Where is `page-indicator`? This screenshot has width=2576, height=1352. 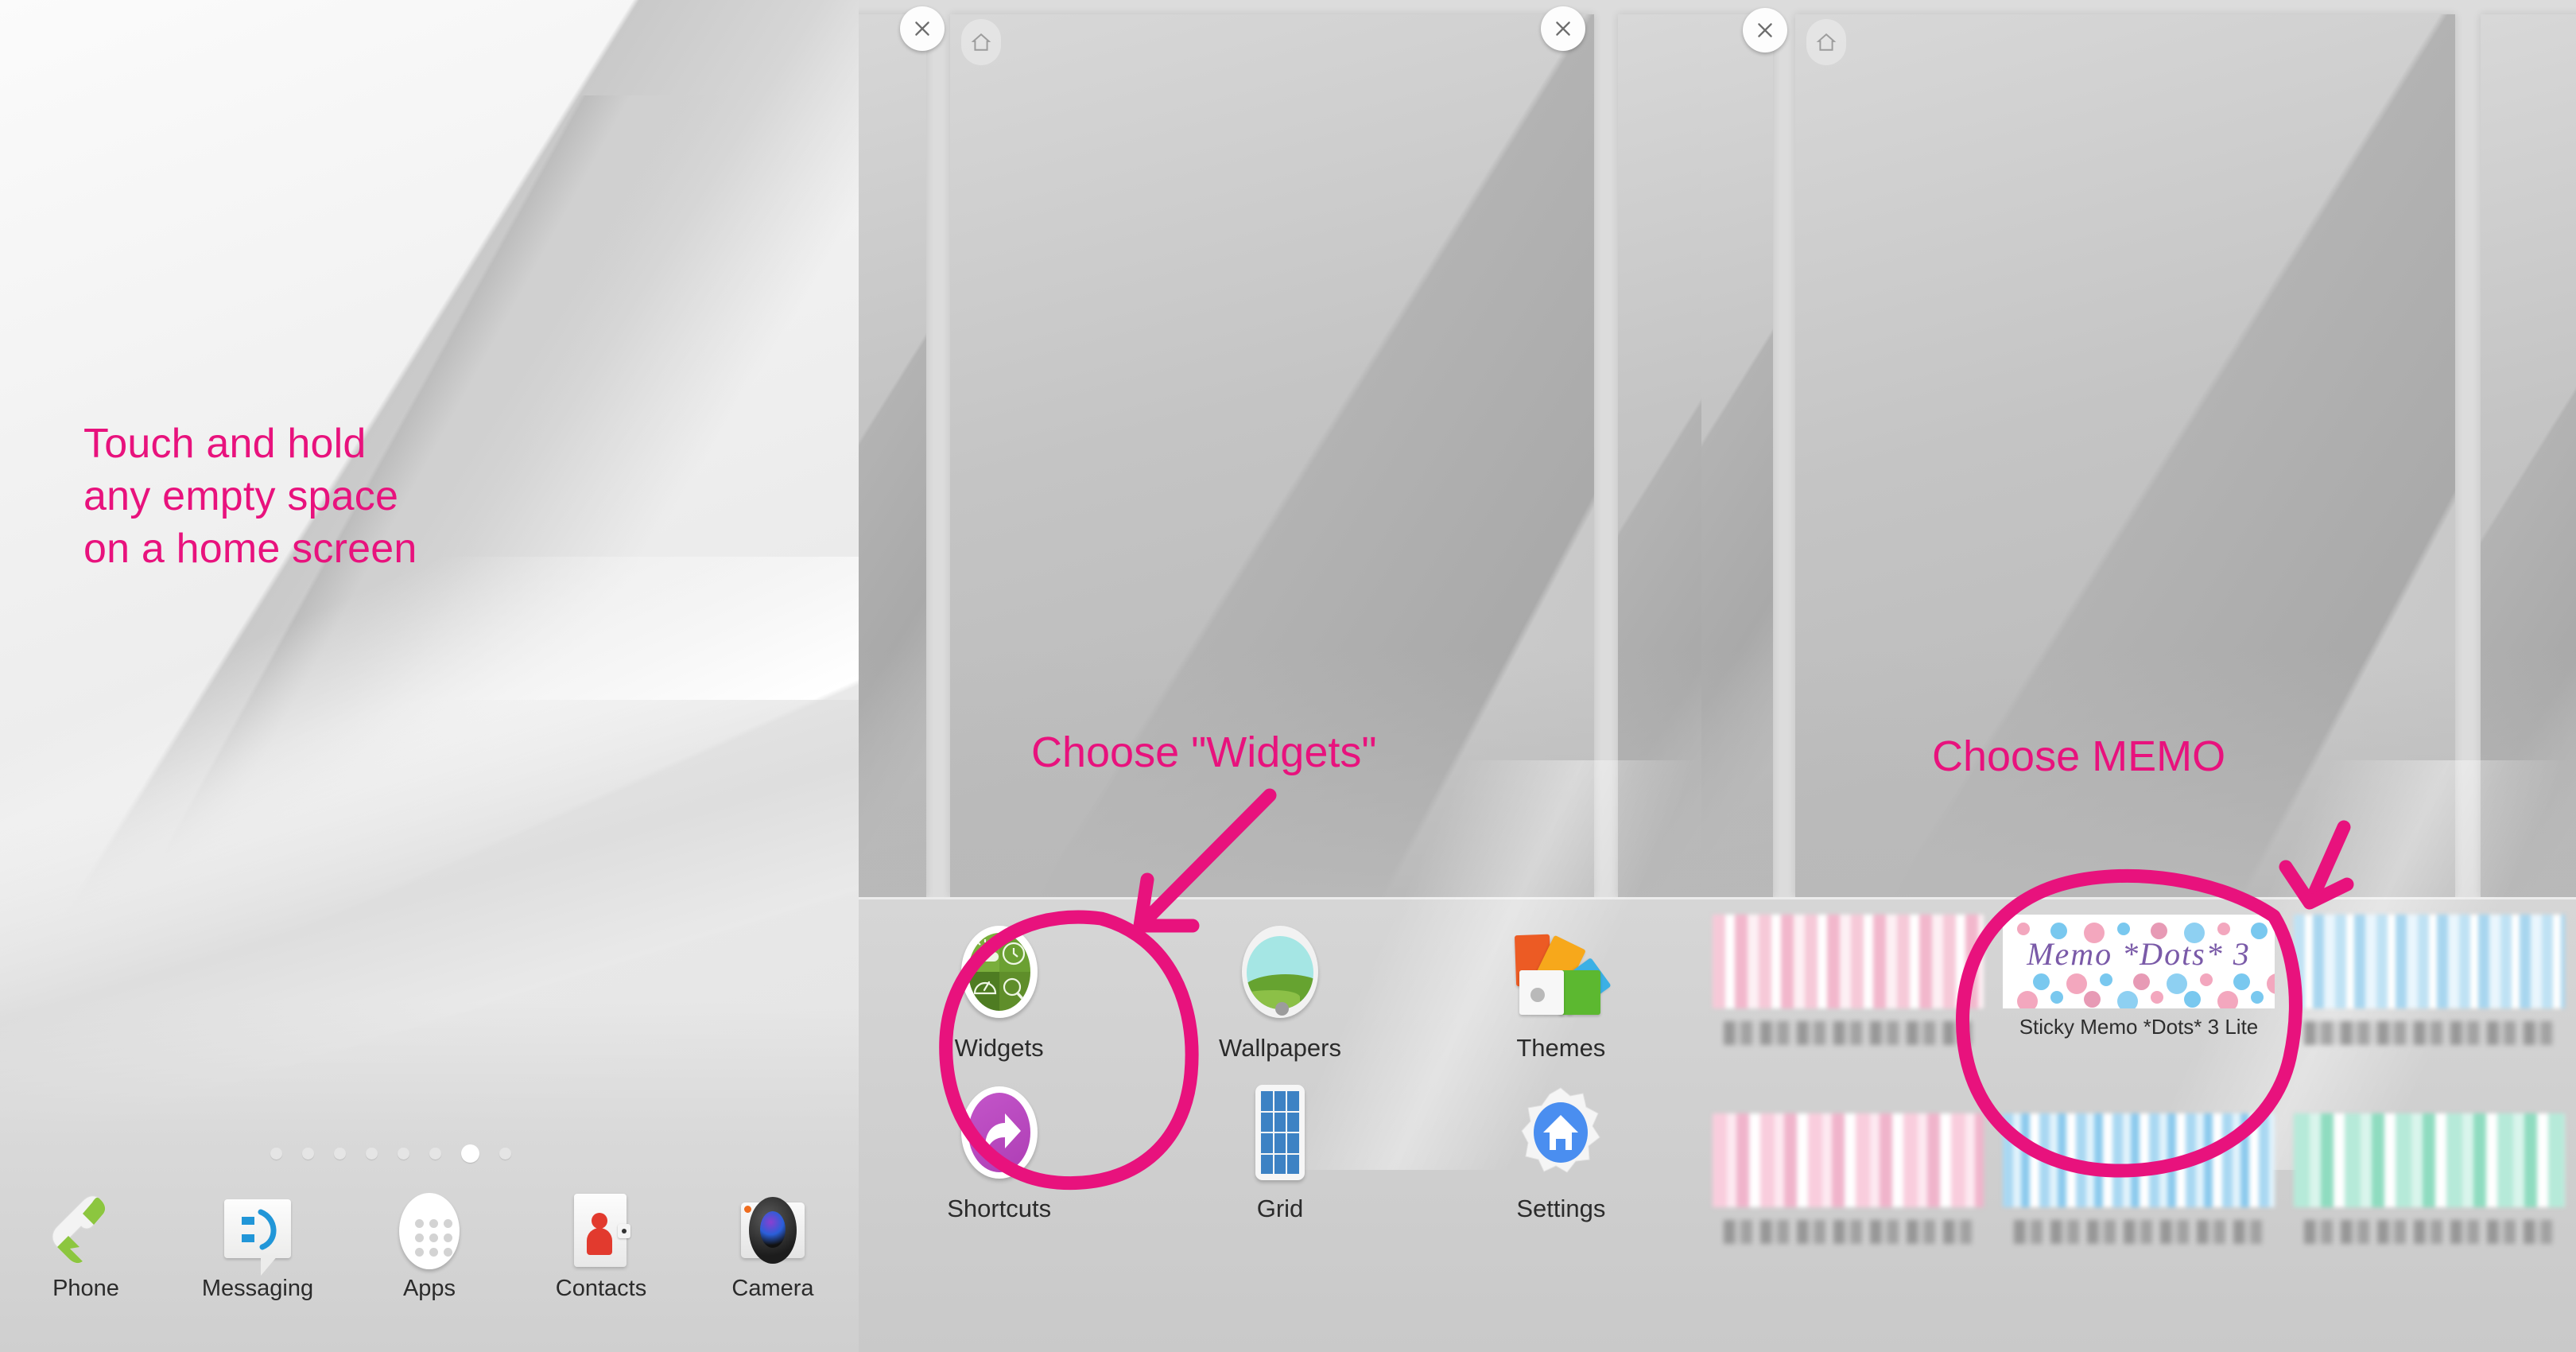 page-indicator is located at coordinates (391, 1154).